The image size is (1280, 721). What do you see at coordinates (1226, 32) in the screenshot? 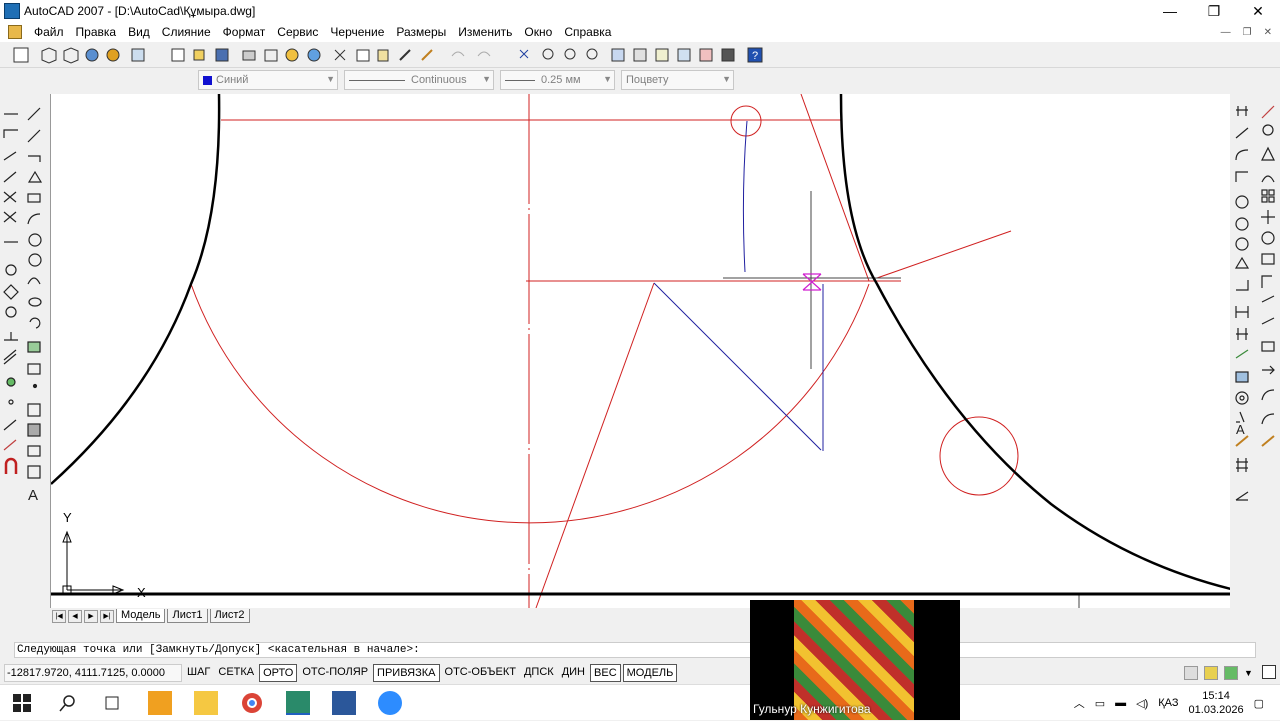
I see `doc-minimize-button: —` at bounding box center [1226, 32].